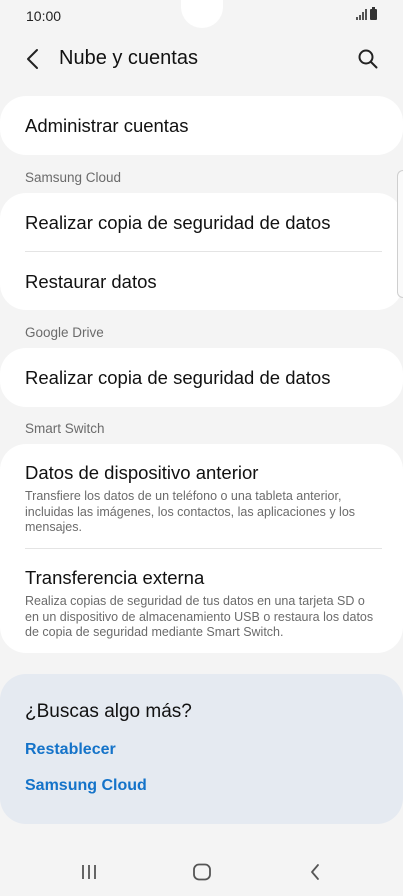 Image resolution: width=403 pixels, height=896 pixels. I want to click on navigation-bar, so click(201, 872).